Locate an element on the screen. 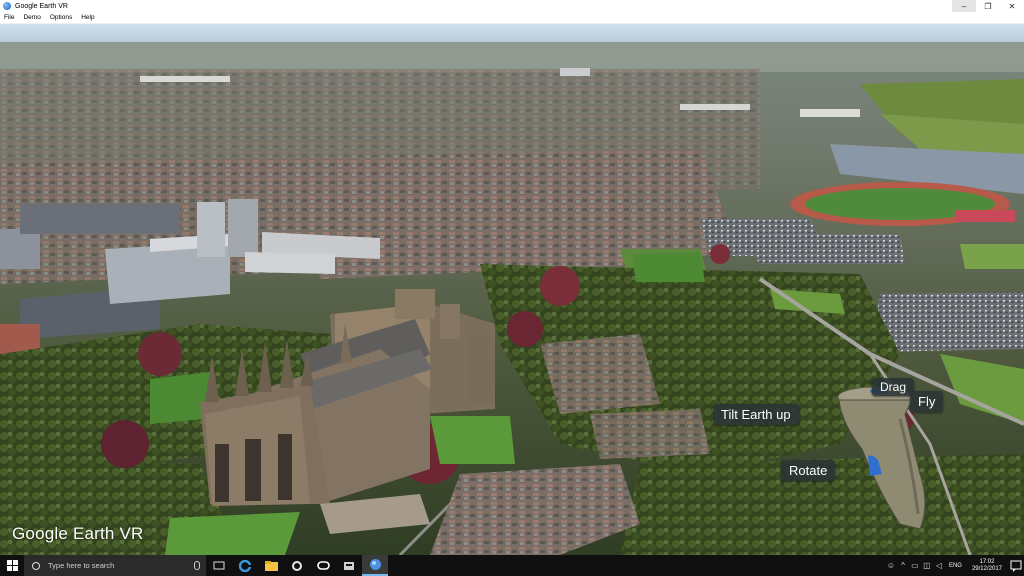 The height and width of the screenshot is (576, 1024). tip-tilt-earth-up: Tilt Earth up is located at coordinates (756, 414).